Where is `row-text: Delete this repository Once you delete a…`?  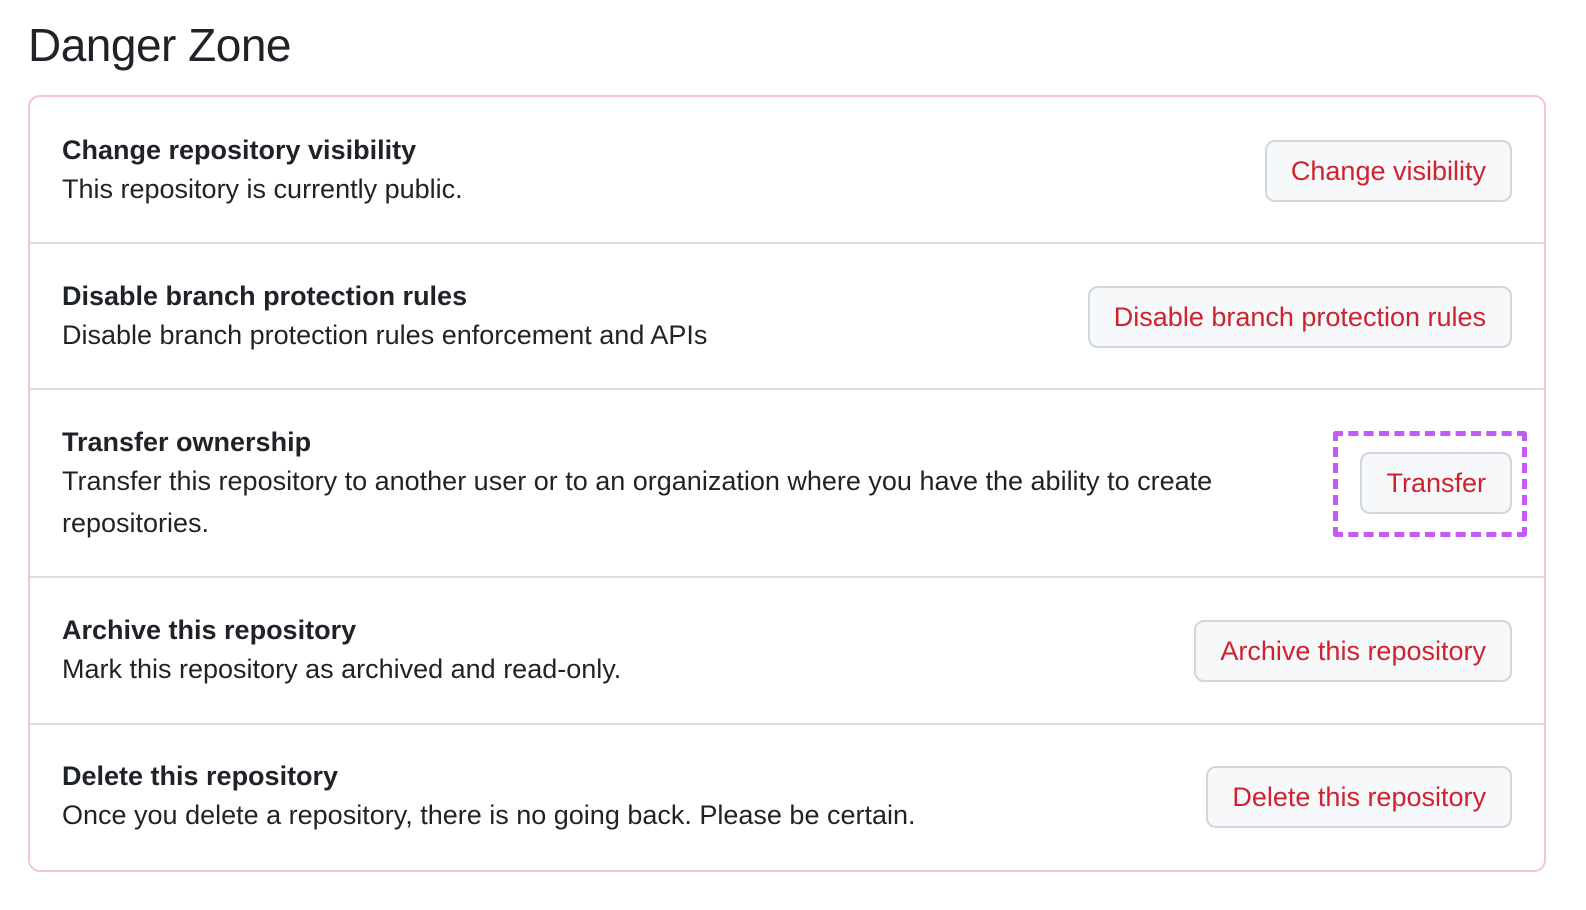 row-text: Delete this repository Once you delete a… is located at coordinates (489, 797).